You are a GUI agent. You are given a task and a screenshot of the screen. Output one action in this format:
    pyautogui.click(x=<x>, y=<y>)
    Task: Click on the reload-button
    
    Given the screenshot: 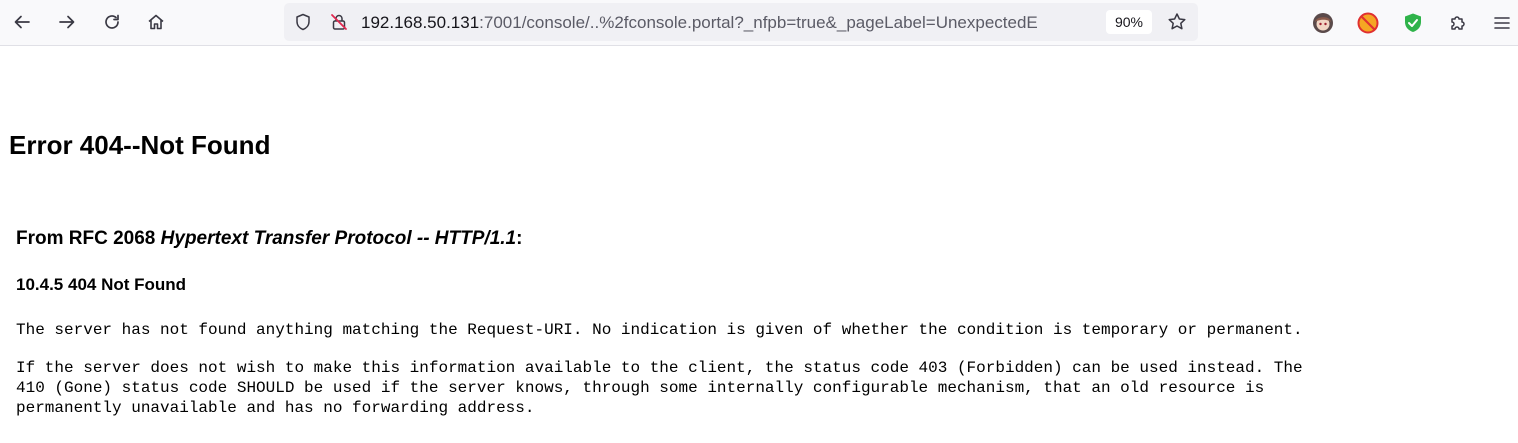 What is the action you would take?
    pyautogui.click(x=112, y=22)
    